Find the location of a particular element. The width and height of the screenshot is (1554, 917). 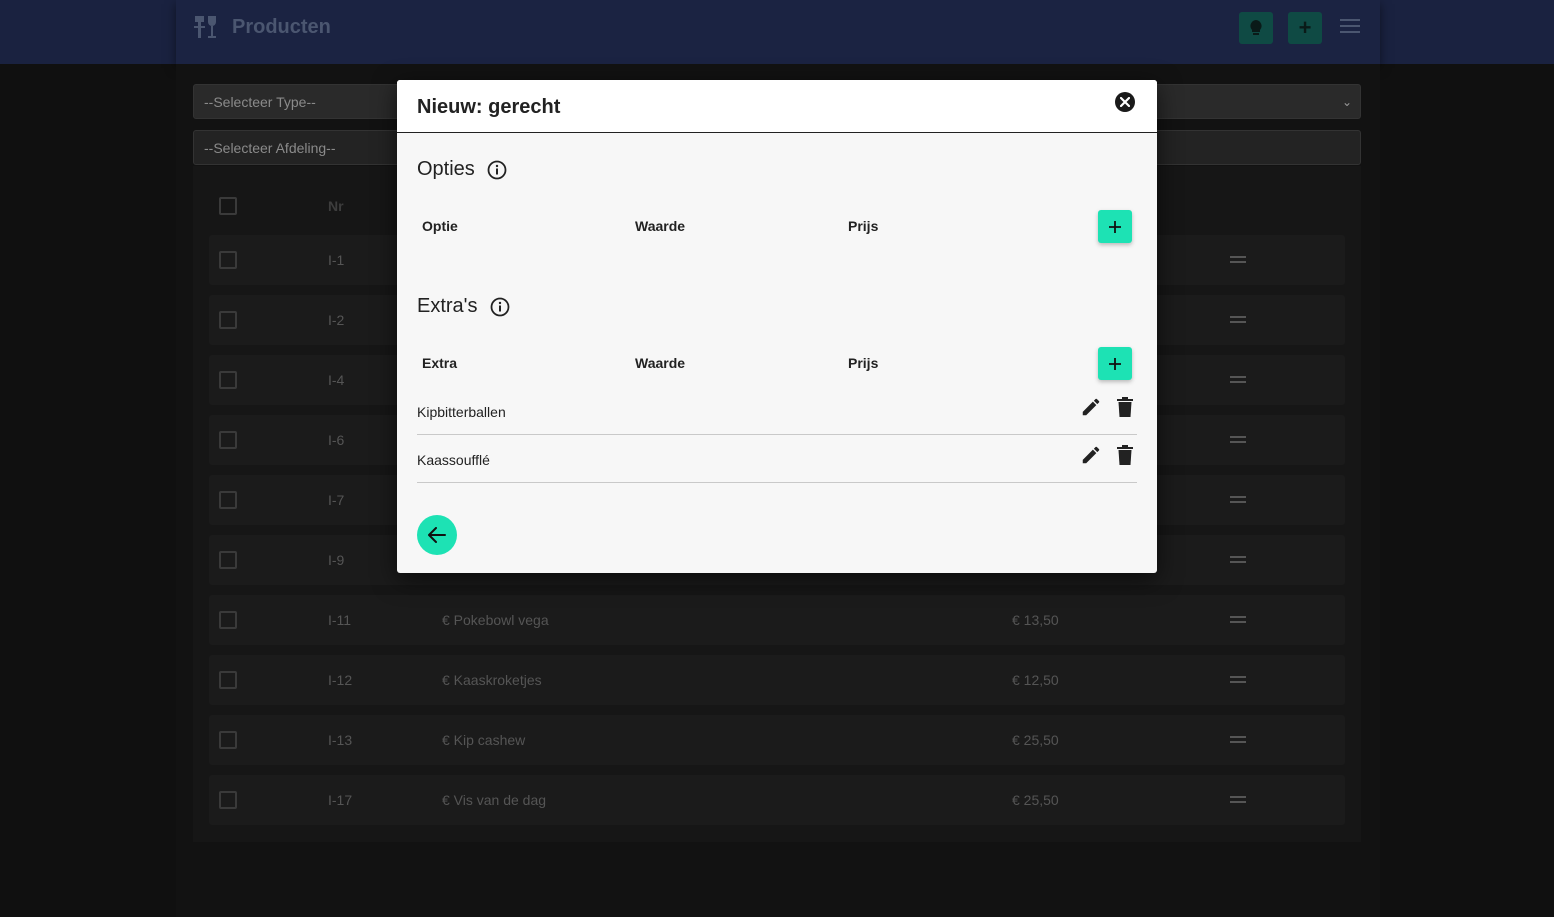

modal-header: Nieuw: gerecht is located at coordinates (777, 106).